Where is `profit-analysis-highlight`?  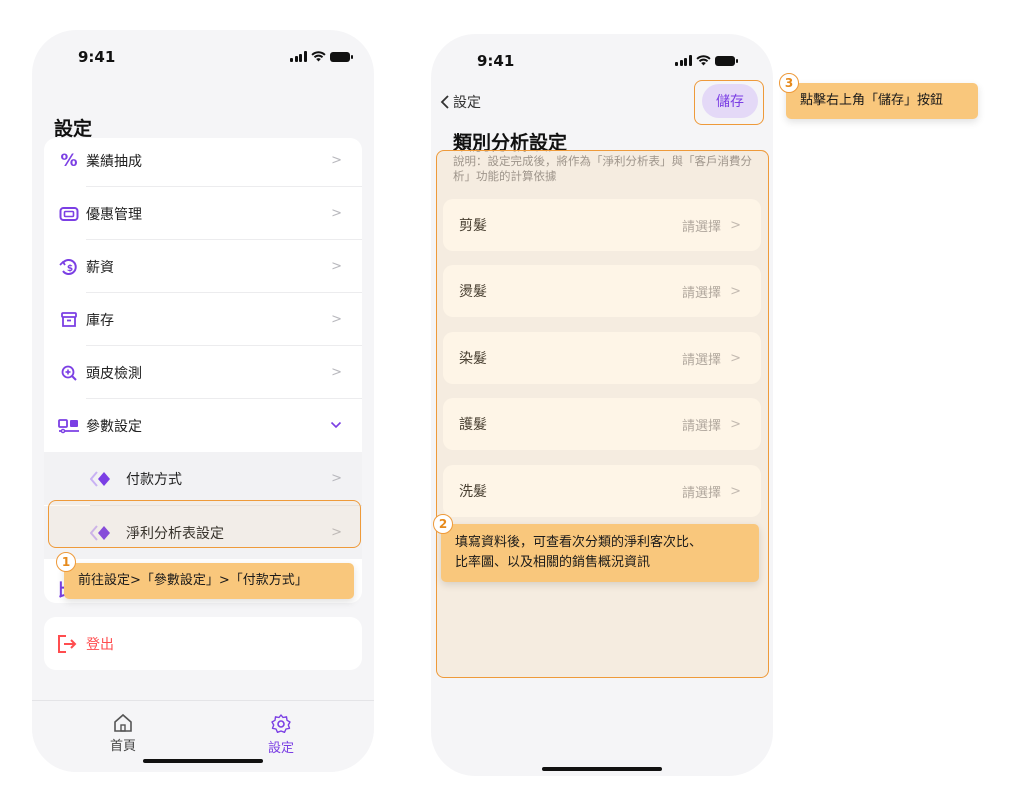
profit-analysis-highlight is located at coordinates (204, 524).